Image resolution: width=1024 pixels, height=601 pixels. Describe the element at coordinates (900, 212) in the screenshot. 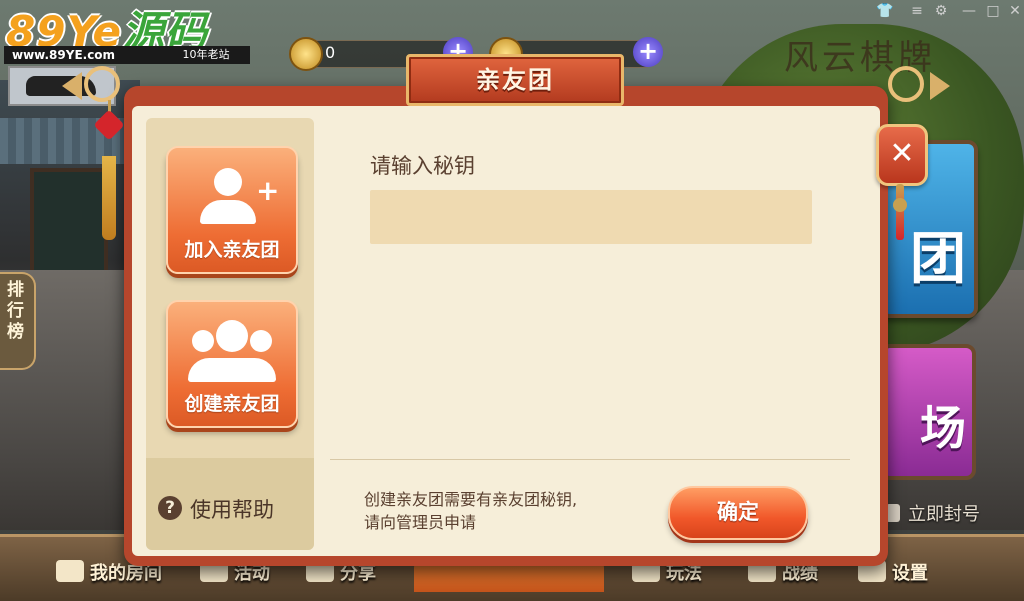

I see `close-tassel-decoration` at that location.